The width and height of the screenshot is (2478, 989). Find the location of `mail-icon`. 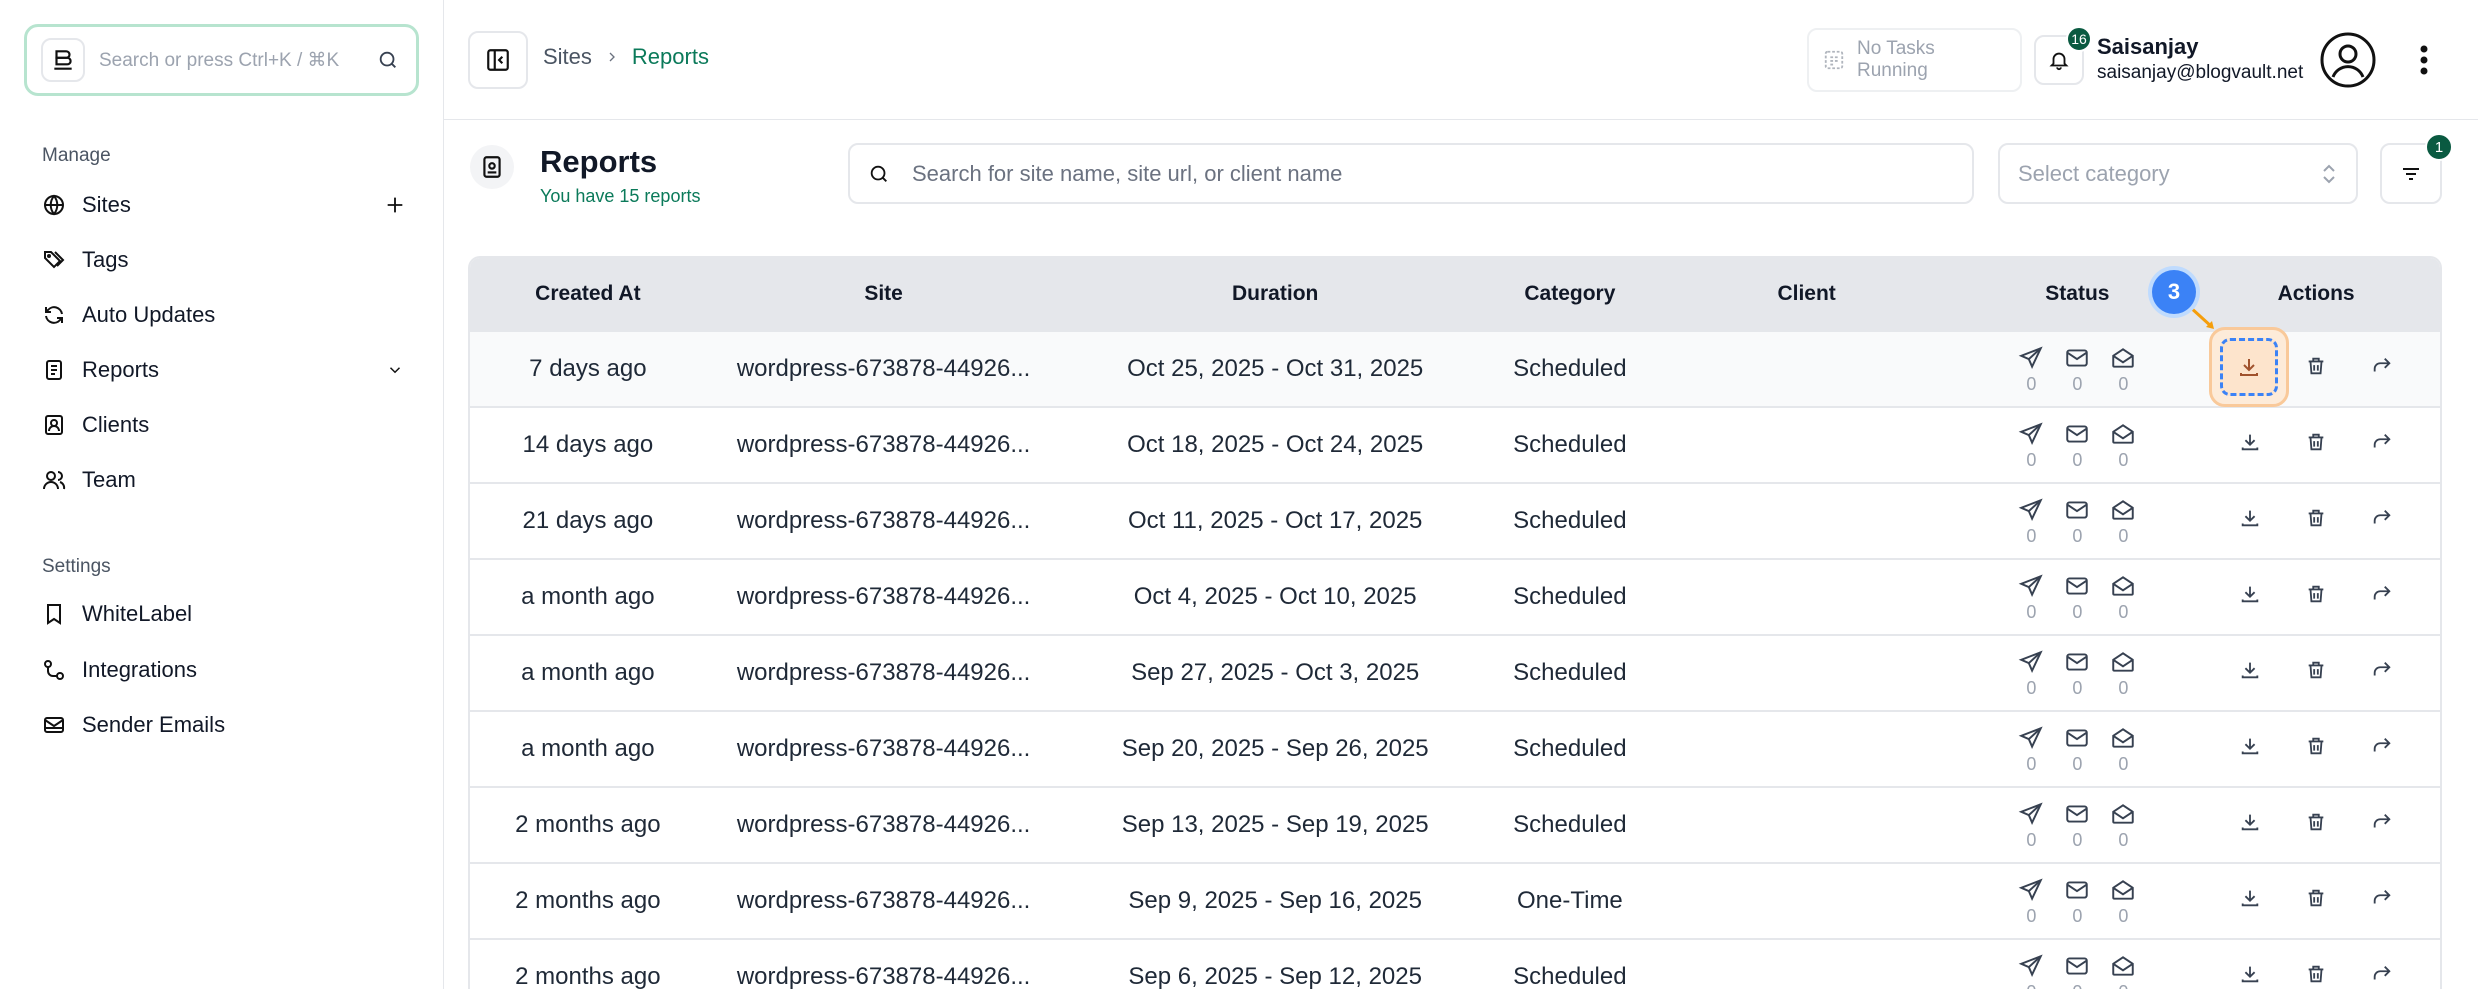

mail-icon is located at coordinates (2077, 814).